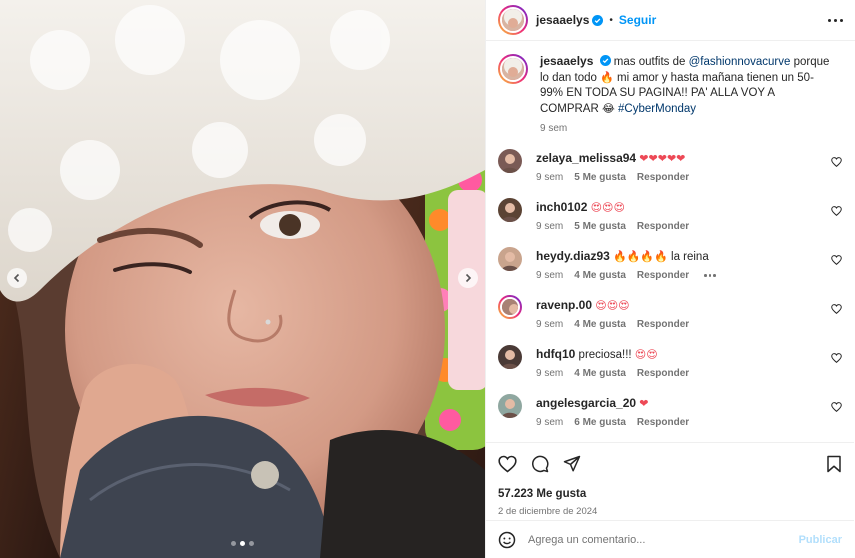 The image size is (855, 558). I want to click on comment-username: inch0102, so click(561, 207).